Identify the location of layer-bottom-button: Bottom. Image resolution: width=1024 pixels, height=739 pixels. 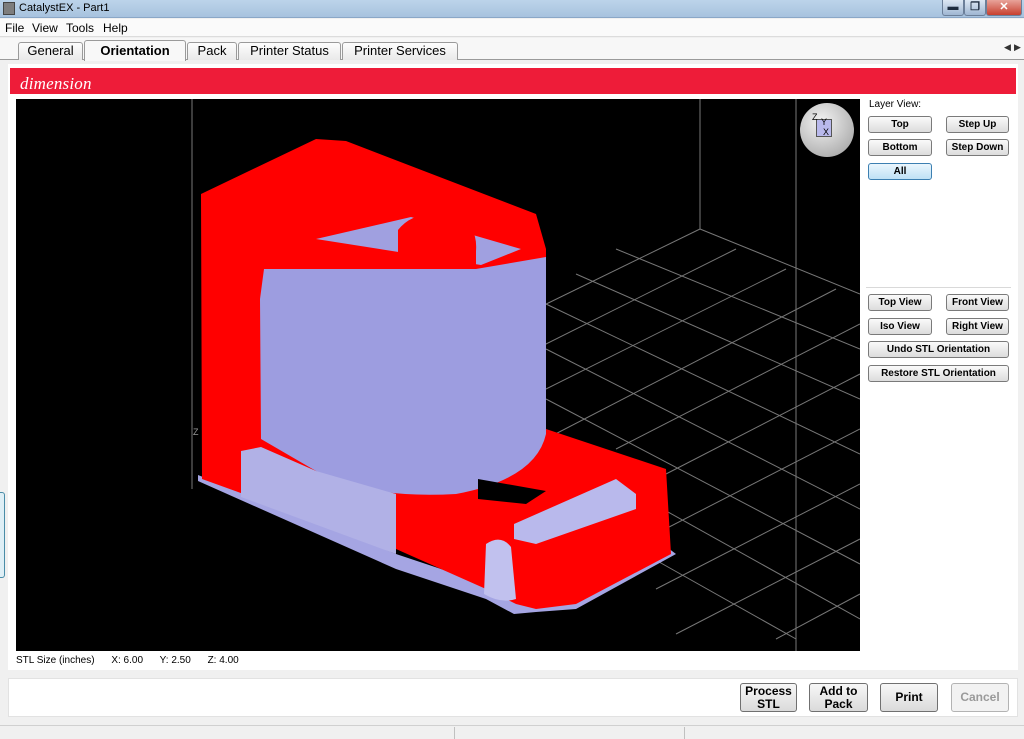
(900, 147).